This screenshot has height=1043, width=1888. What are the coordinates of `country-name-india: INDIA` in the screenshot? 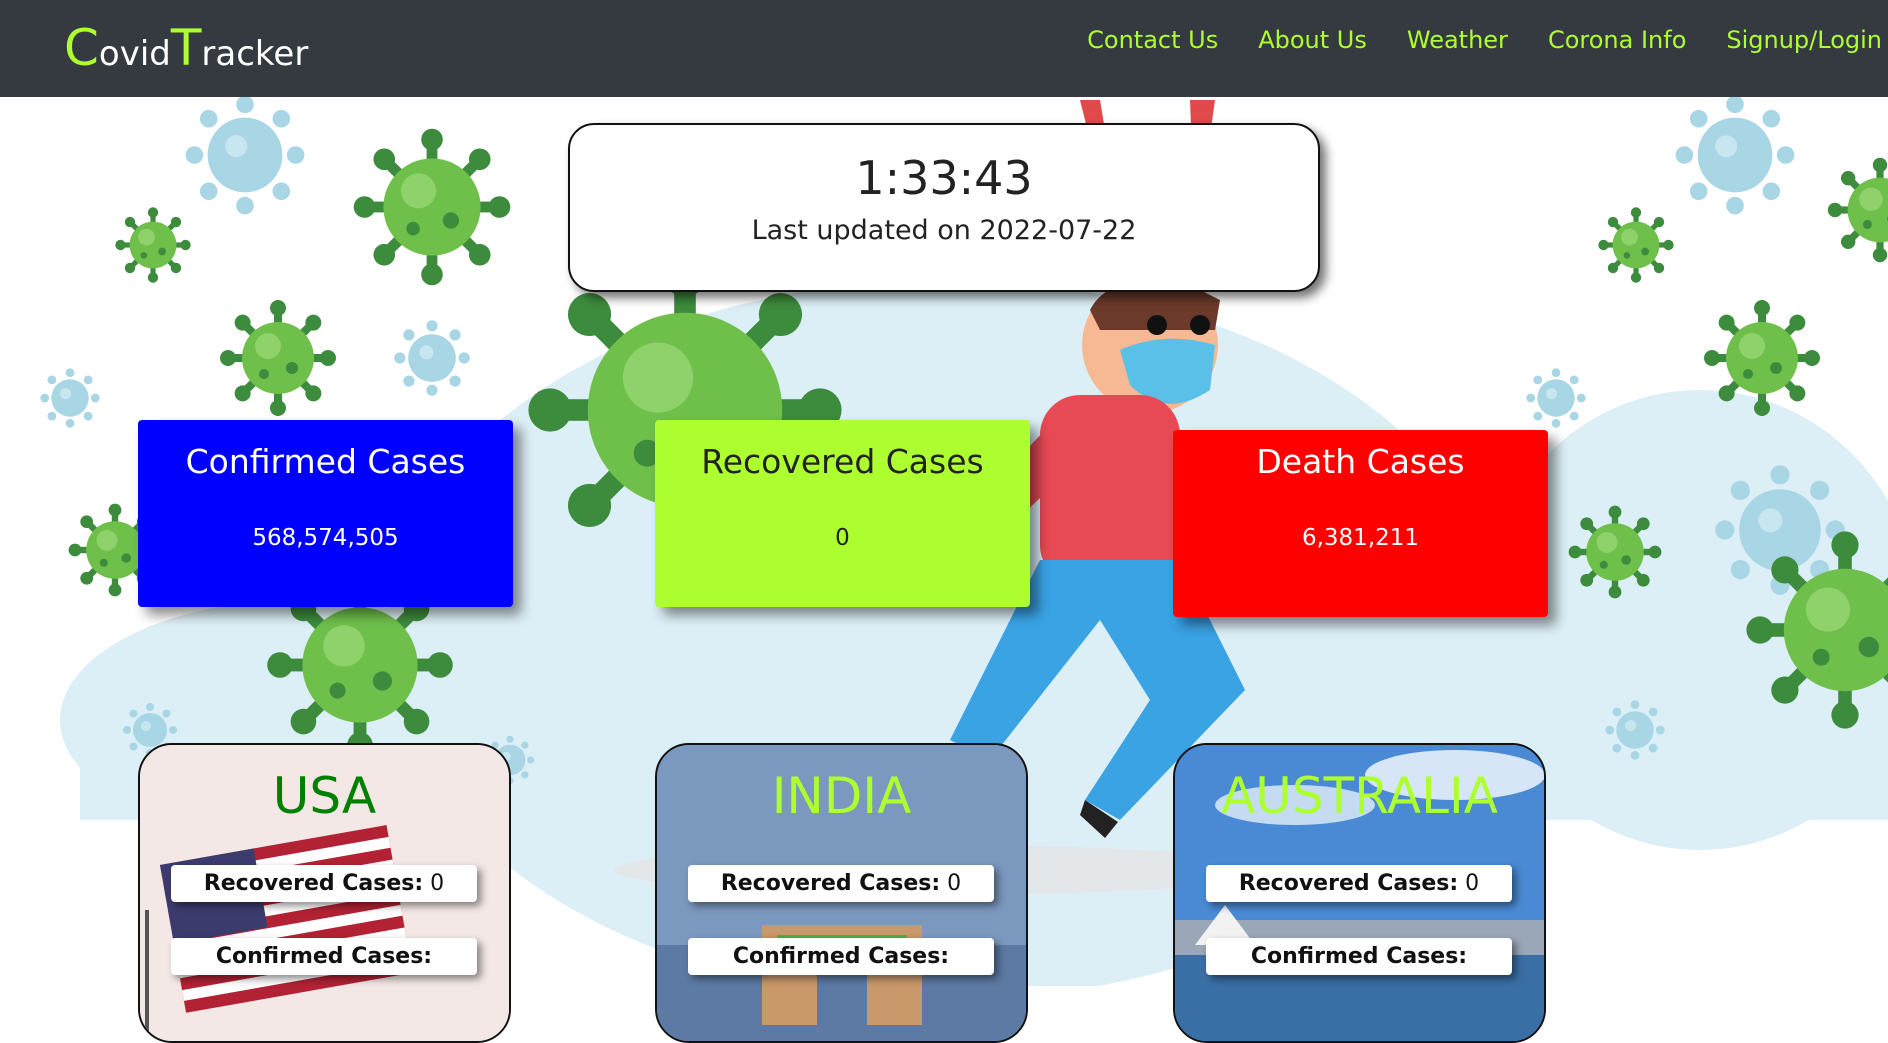 It's located at (841, 796).